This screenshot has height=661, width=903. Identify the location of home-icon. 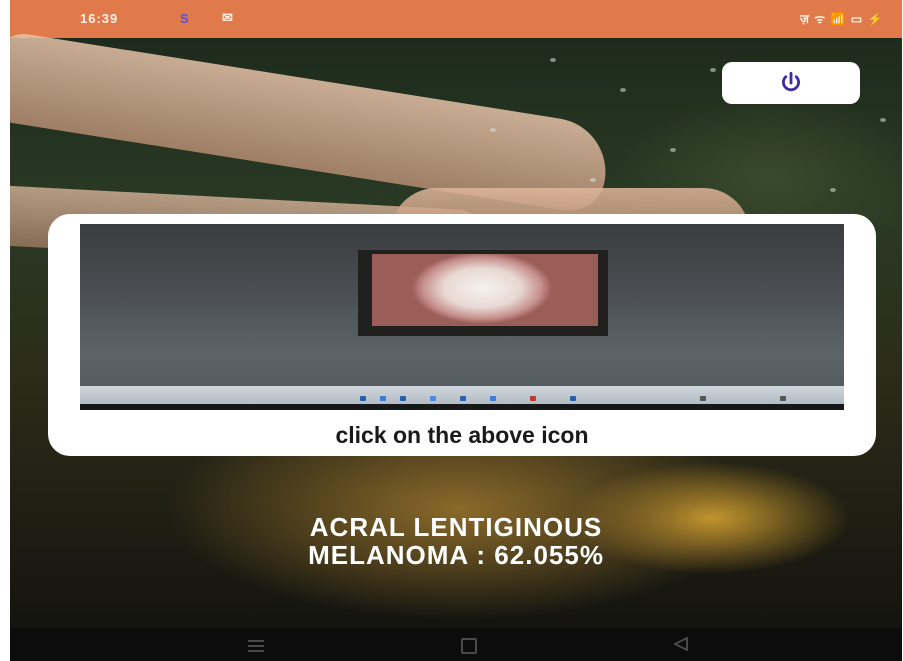
(469, 646).